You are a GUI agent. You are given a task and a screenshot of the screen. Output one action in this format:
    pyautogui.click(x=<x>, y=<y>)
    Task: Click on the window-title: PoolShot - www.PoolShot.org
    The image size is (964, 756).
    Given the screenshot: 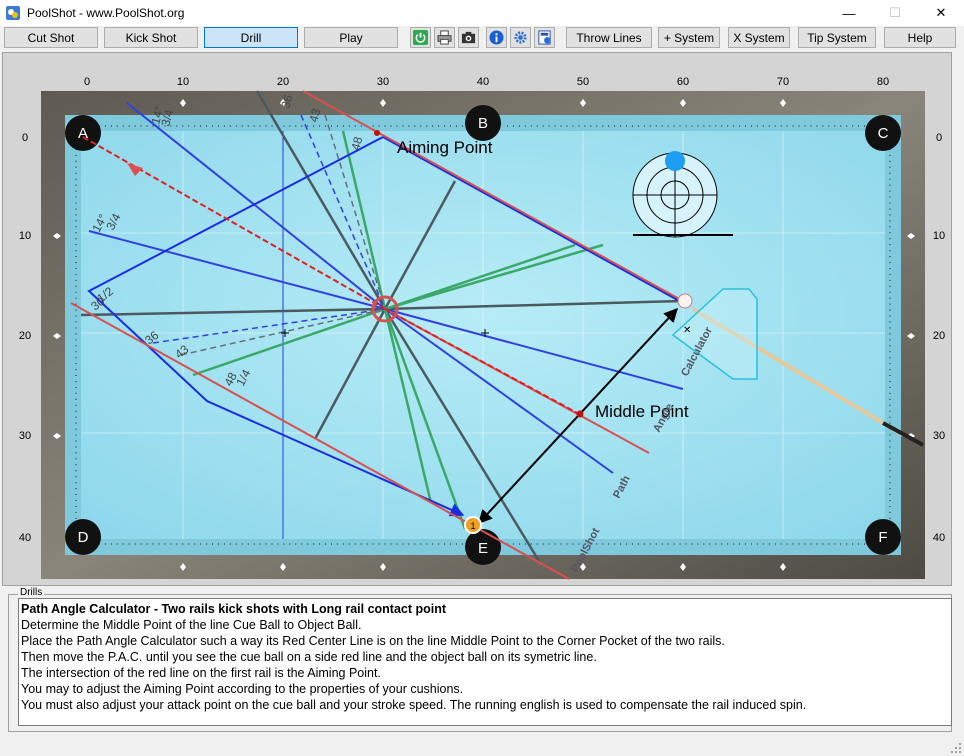 What is the action you would take?
    pyautogui.click(x=106, y=13)
    